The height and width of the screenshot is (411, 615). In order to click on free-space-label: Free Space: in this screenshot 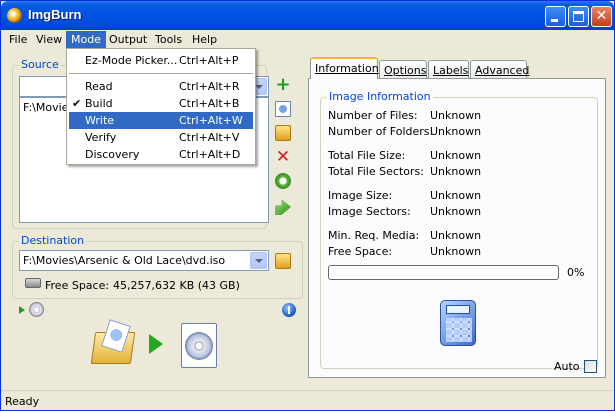, I will do `click(77, 285)`.